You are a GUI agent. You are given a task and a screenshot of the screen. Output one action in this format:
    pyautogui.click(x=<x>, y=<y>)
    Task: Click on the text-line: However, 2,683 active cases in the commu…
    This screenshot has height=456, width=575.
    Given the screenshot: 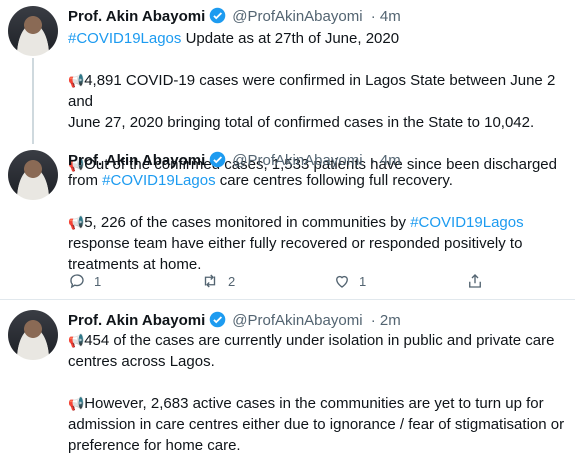 What is the action you would take?
    pyautogui.click(x=314, y=403)
    